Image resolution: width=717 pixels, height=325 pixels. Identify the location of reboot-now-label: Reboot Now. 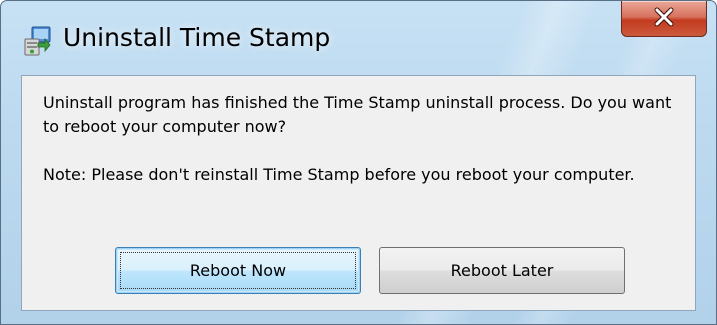
(238, 270).